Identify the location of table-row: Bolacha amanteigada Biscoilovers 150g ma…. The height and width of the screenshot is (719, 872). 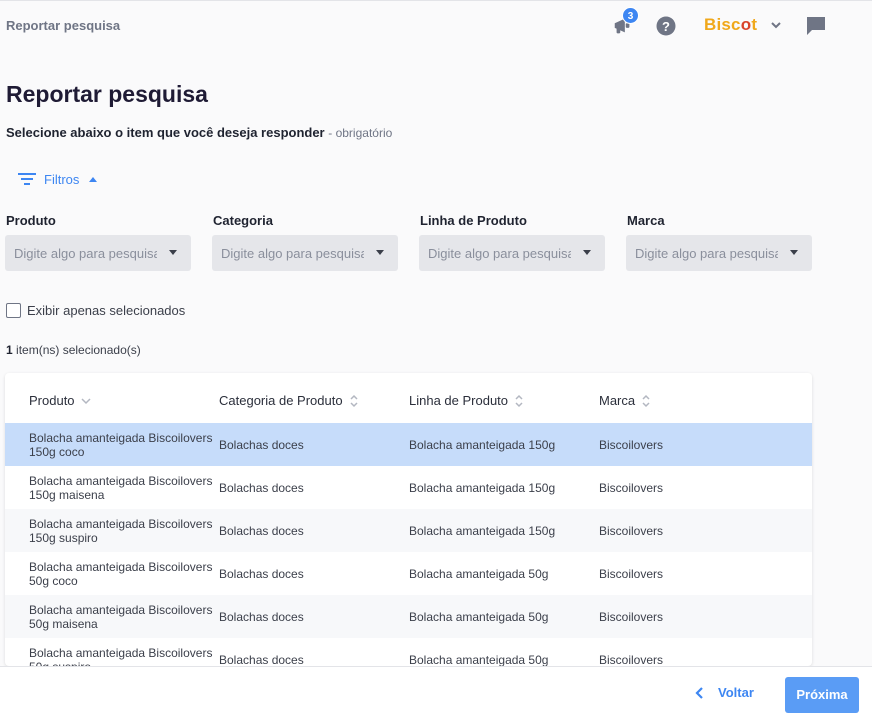
(408, 487).